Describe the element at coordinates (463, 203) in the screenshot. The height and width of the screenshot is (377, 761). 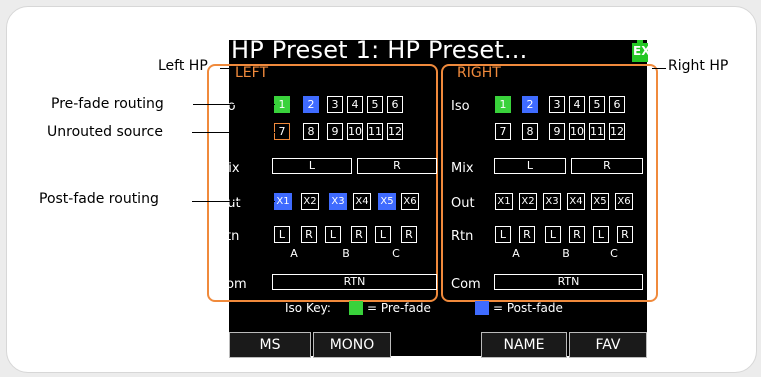
I see `out-label-right: Out` at that location.